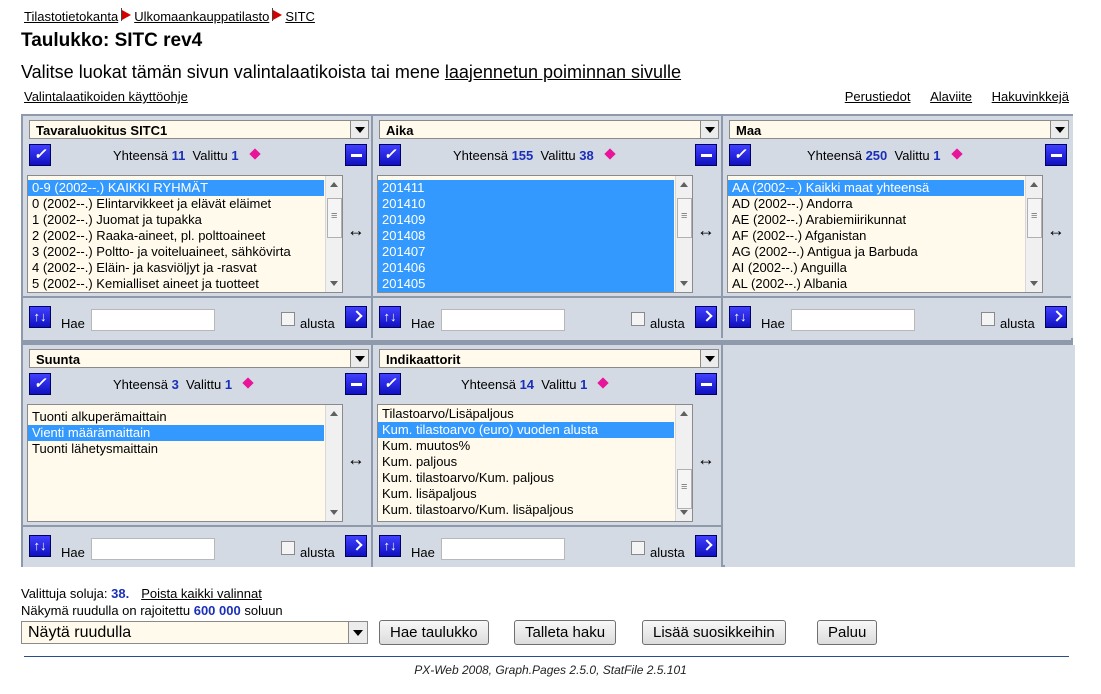  I want to click on variable-dropdown: Tavaraluokitus SITC1, so click(199, 129).